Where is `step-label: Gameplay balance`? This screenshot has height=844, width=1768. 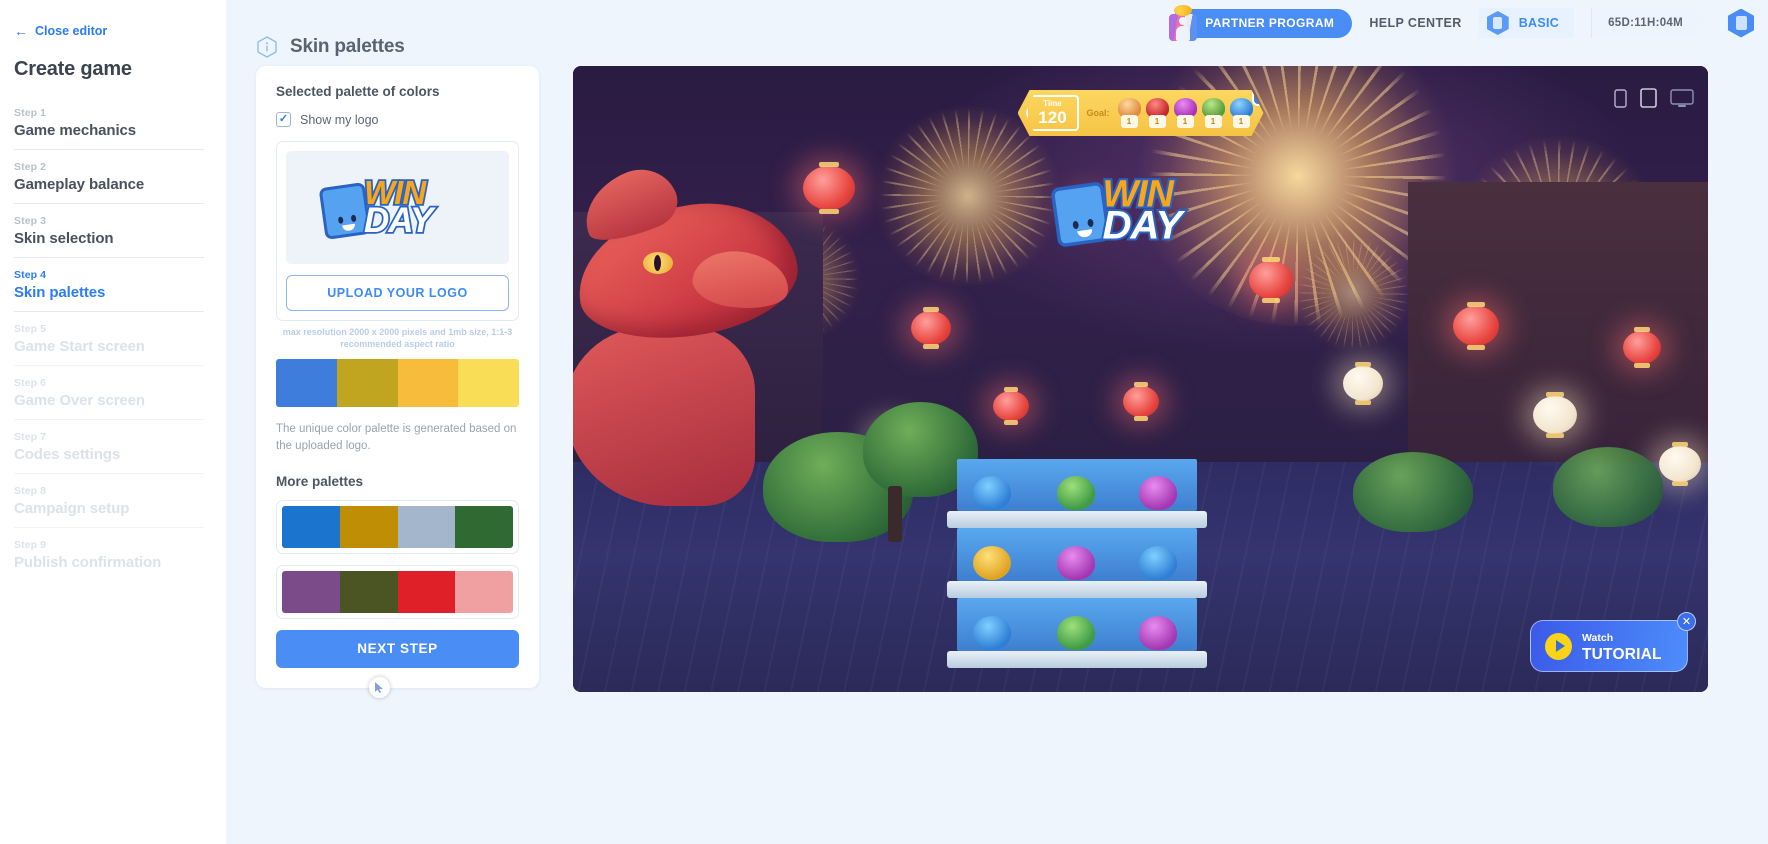
step-label: Gameplay balance is located at coordinates (79, 184).